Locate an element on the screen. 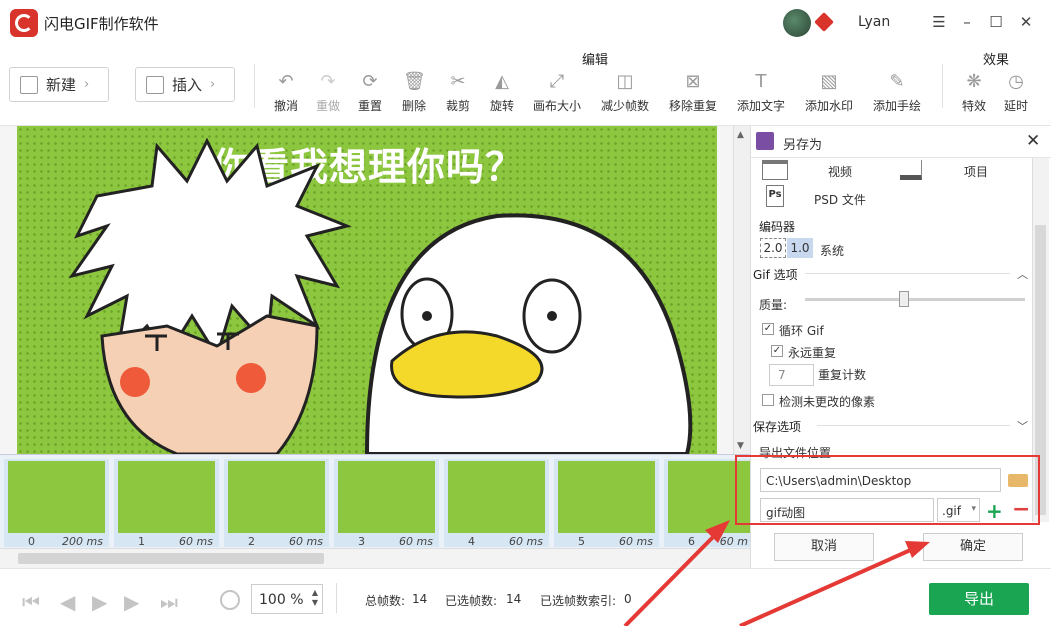 The image size is (1051, 626). annotation-arrows is located at coordinates (776, 573).